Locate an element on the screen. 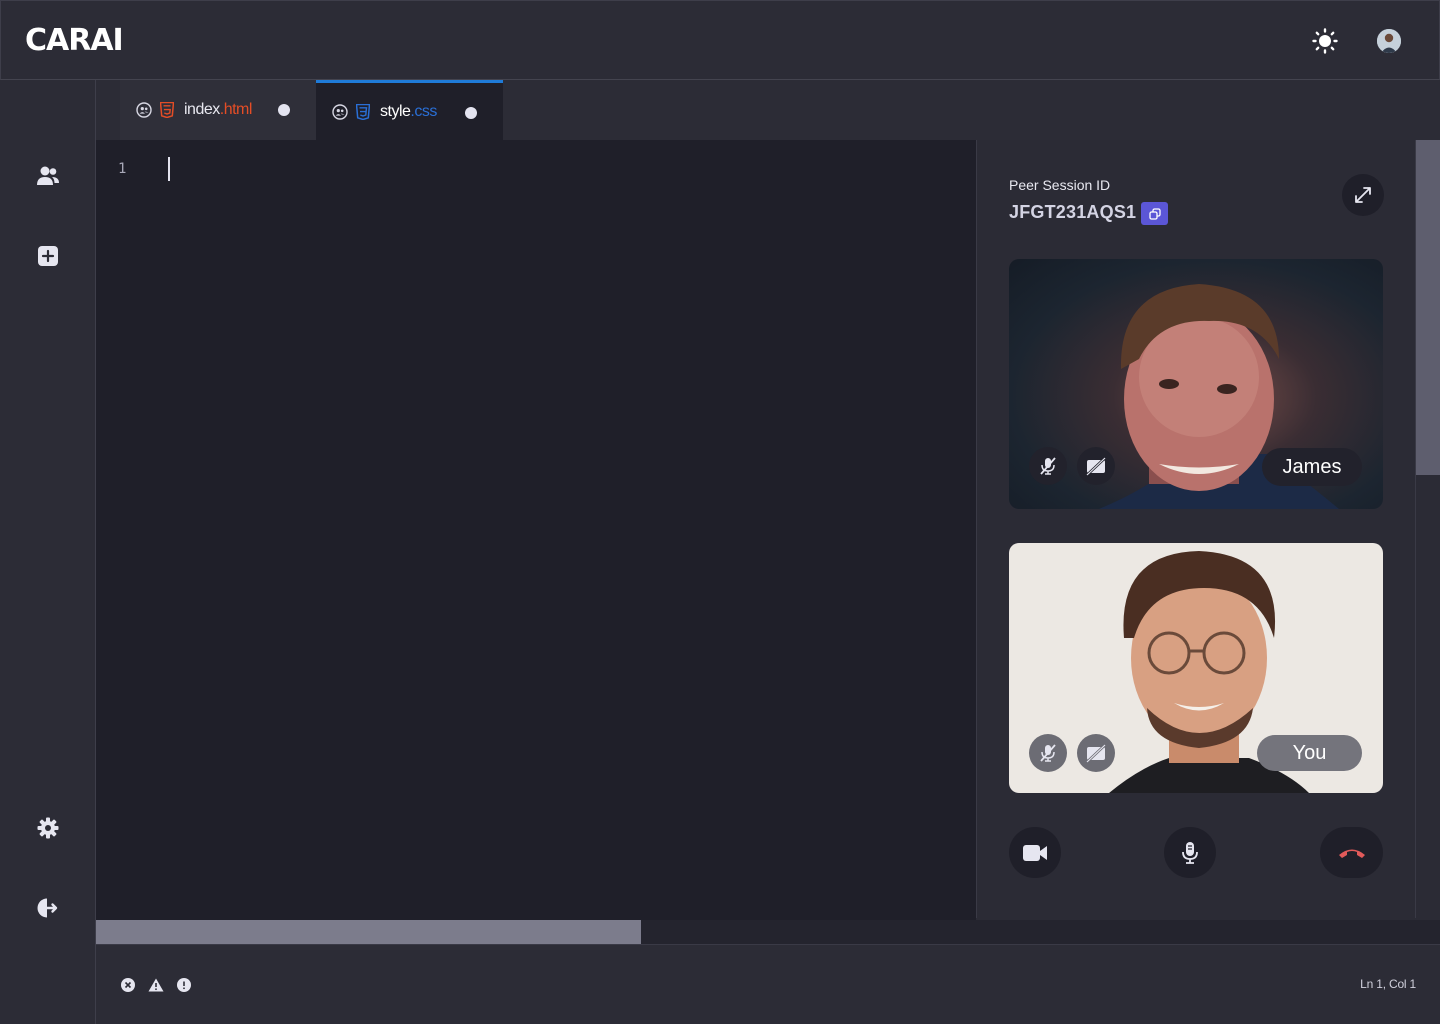  end-call-button is located at coordinates (1351, 852).